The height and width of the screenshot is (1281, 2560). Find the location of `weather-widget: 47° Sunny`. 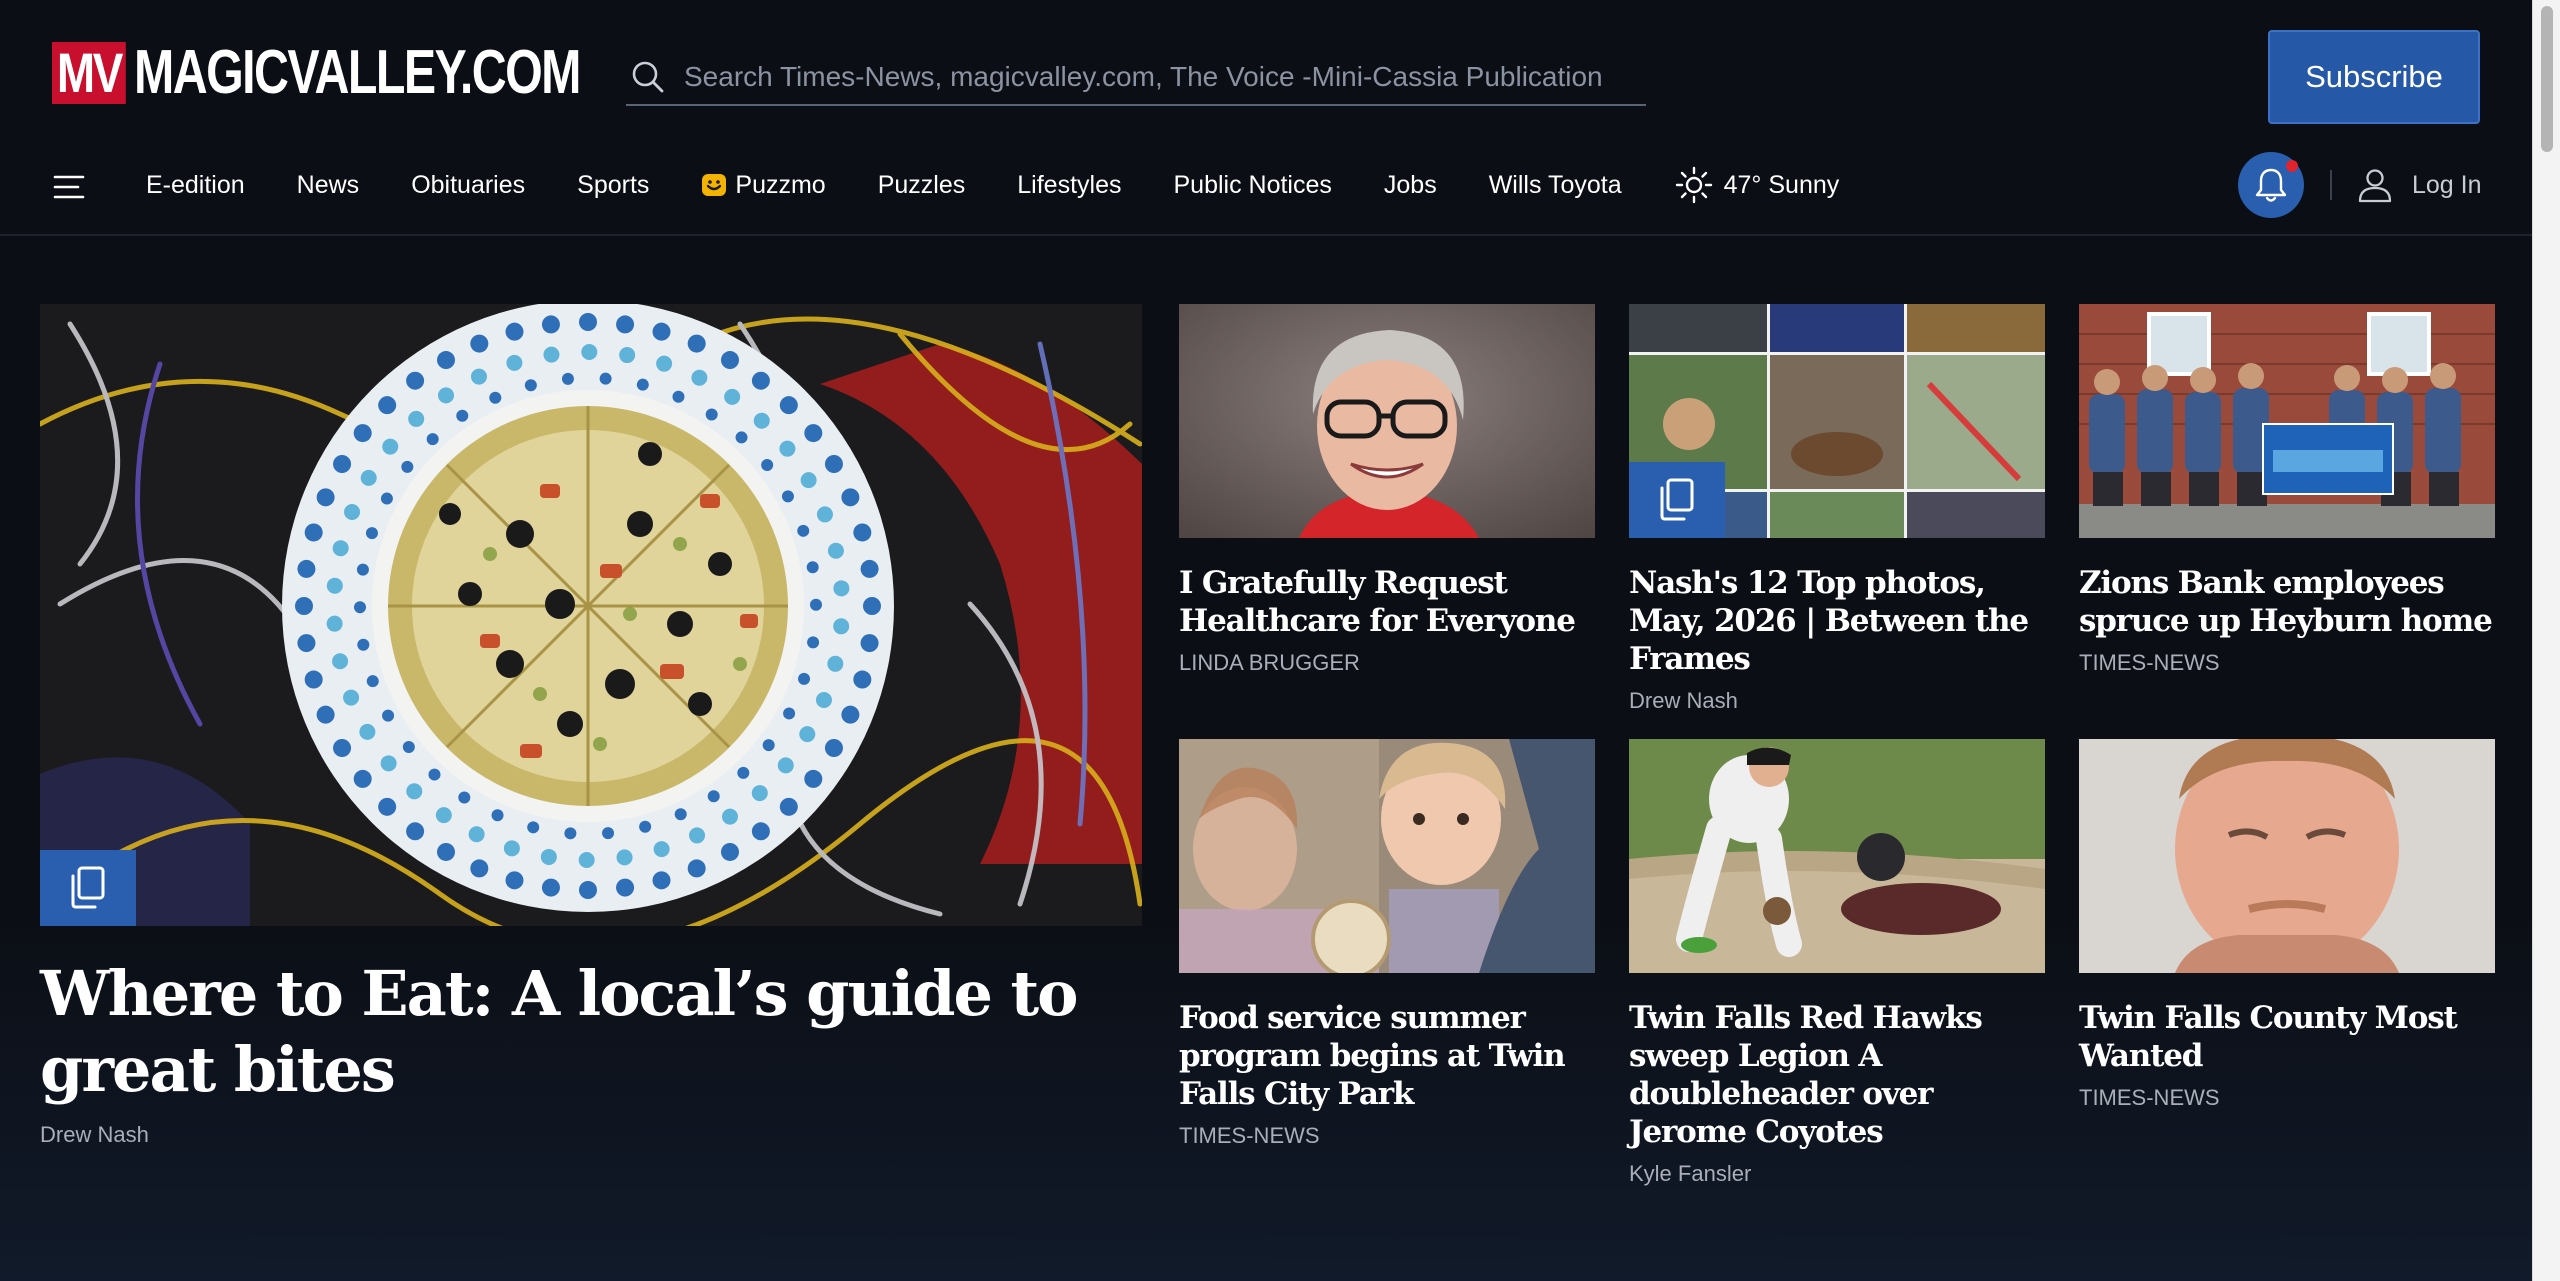

weather-widget: 47° Sunny is located at coordinates (1757, 185).